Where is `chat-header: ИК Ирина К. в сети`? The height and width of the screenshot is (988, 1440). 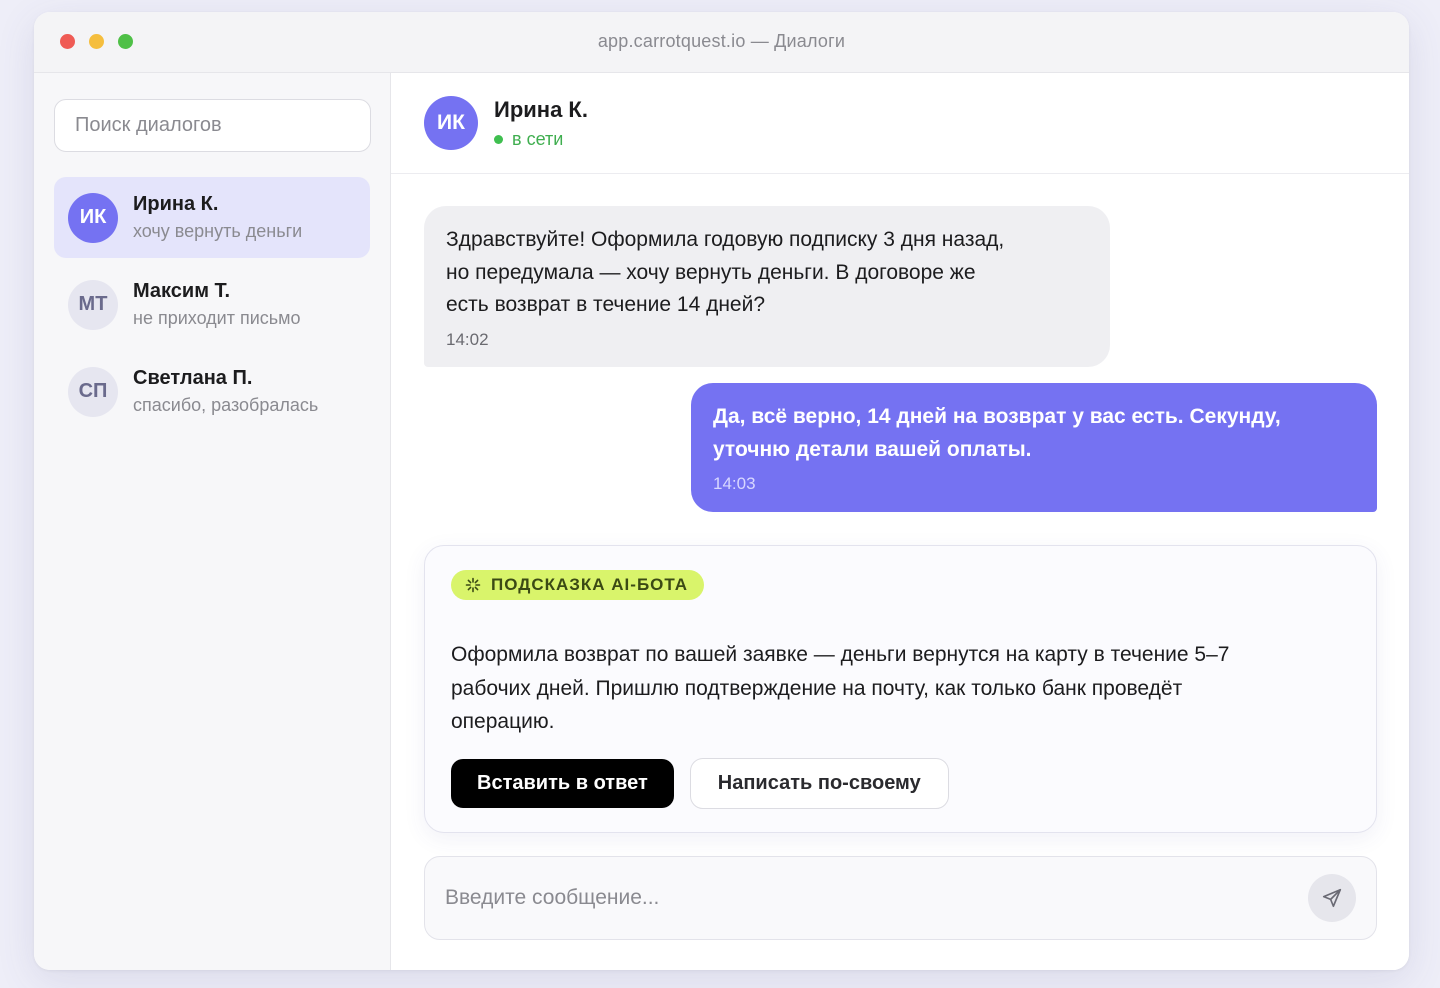
chat-header: ИК Ирина К. в сети is located at coordinates (900, 123).